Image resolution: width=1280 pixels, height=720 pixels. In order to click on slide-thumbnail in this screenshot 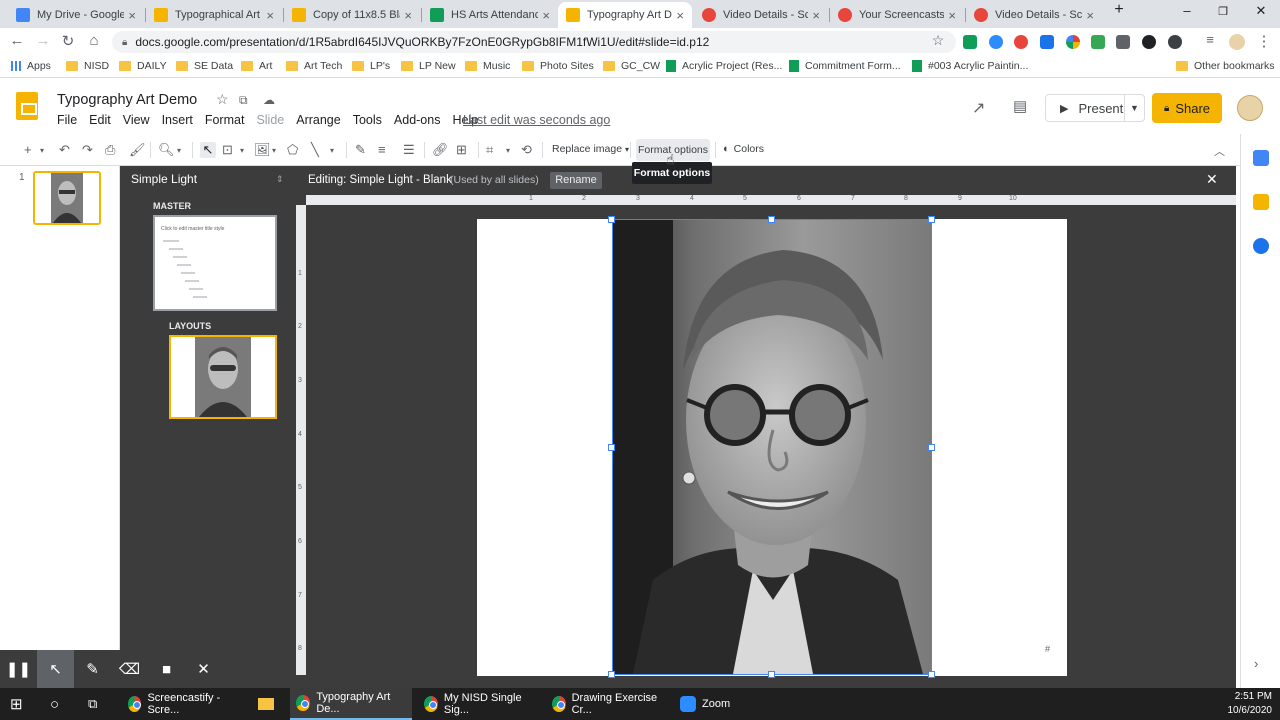, I will do `click(67, 198)`.